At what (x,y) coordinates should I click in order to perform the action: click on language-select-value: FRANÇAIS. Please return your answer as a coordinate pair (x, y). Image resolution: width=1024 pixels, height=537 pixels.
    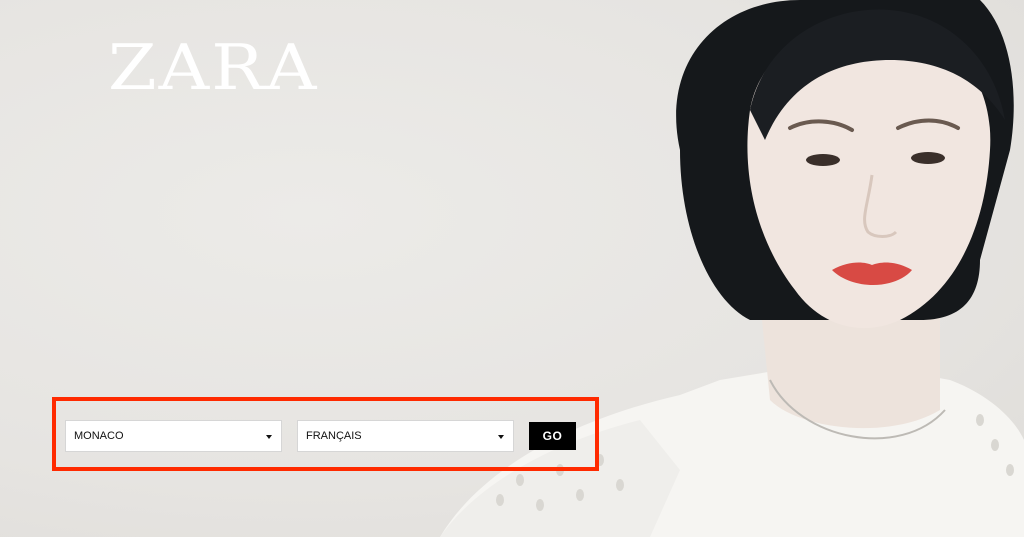
    Looking at the image, I should click on (334, 436).